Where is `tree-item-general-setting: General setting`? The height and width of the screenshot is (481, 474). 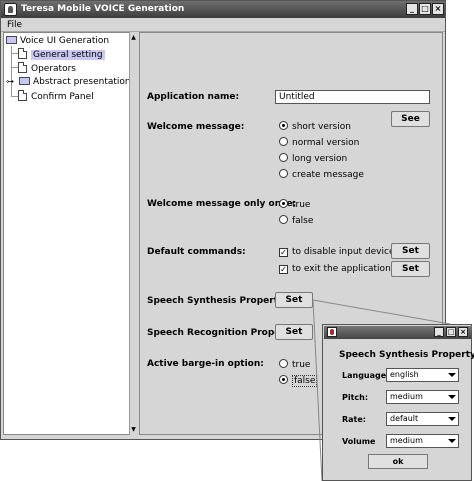
tree-item-general-setting: General setting is located at coordinates (61, 54).